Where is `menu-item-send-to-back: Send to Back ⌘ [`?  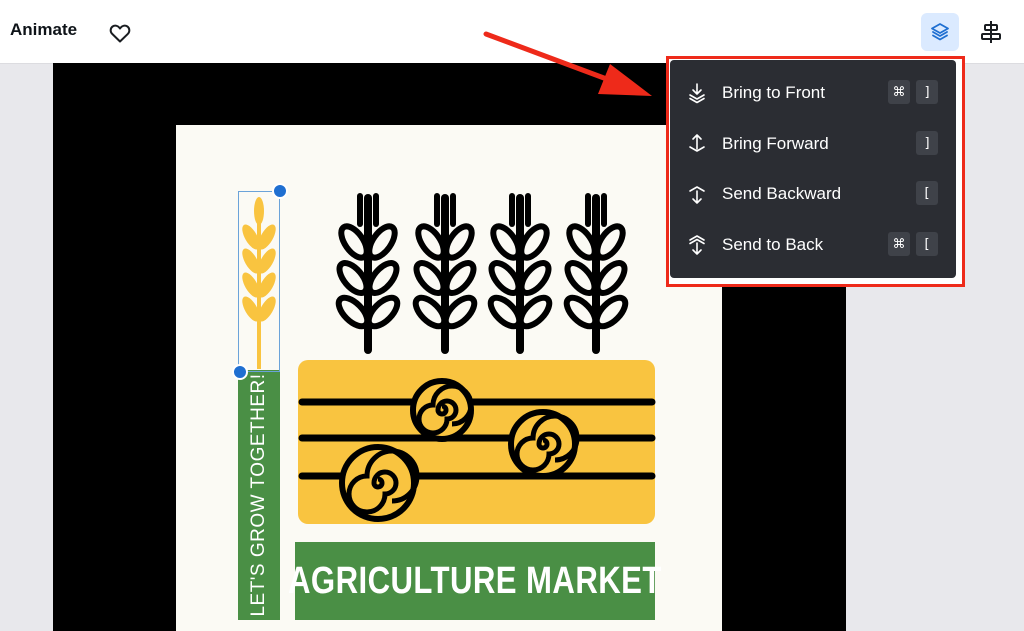 menu-item-send-to-back: Send to Back ⌘ [ is located at coordinates (813, 245).